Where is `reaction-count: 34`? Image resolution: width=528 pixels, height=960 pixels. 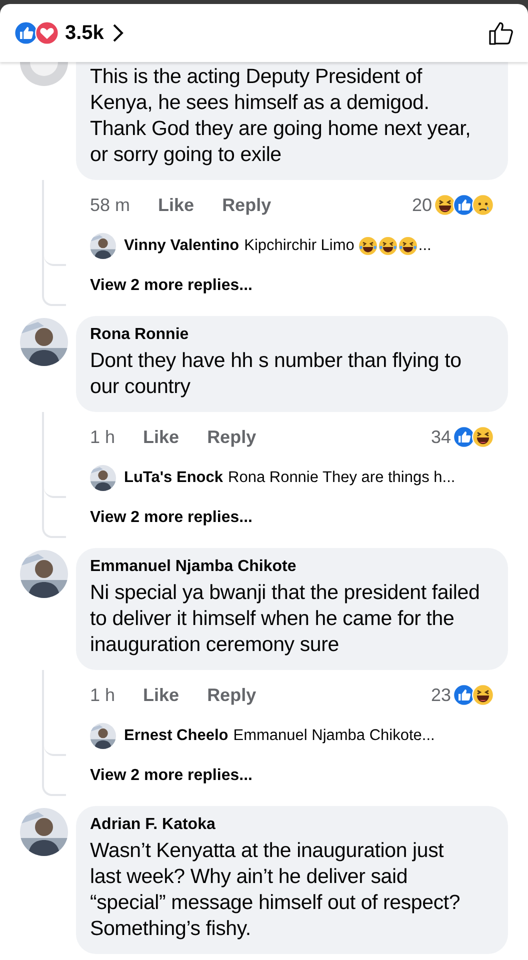
reaction-count: 34 is located at coordinates (440, 437).